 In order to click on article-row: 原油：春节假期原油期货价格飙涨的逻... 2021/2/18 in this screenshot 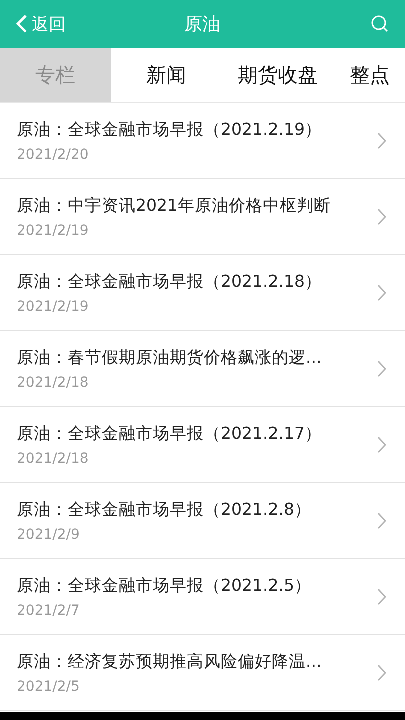, I will do `click(202, 369)`.